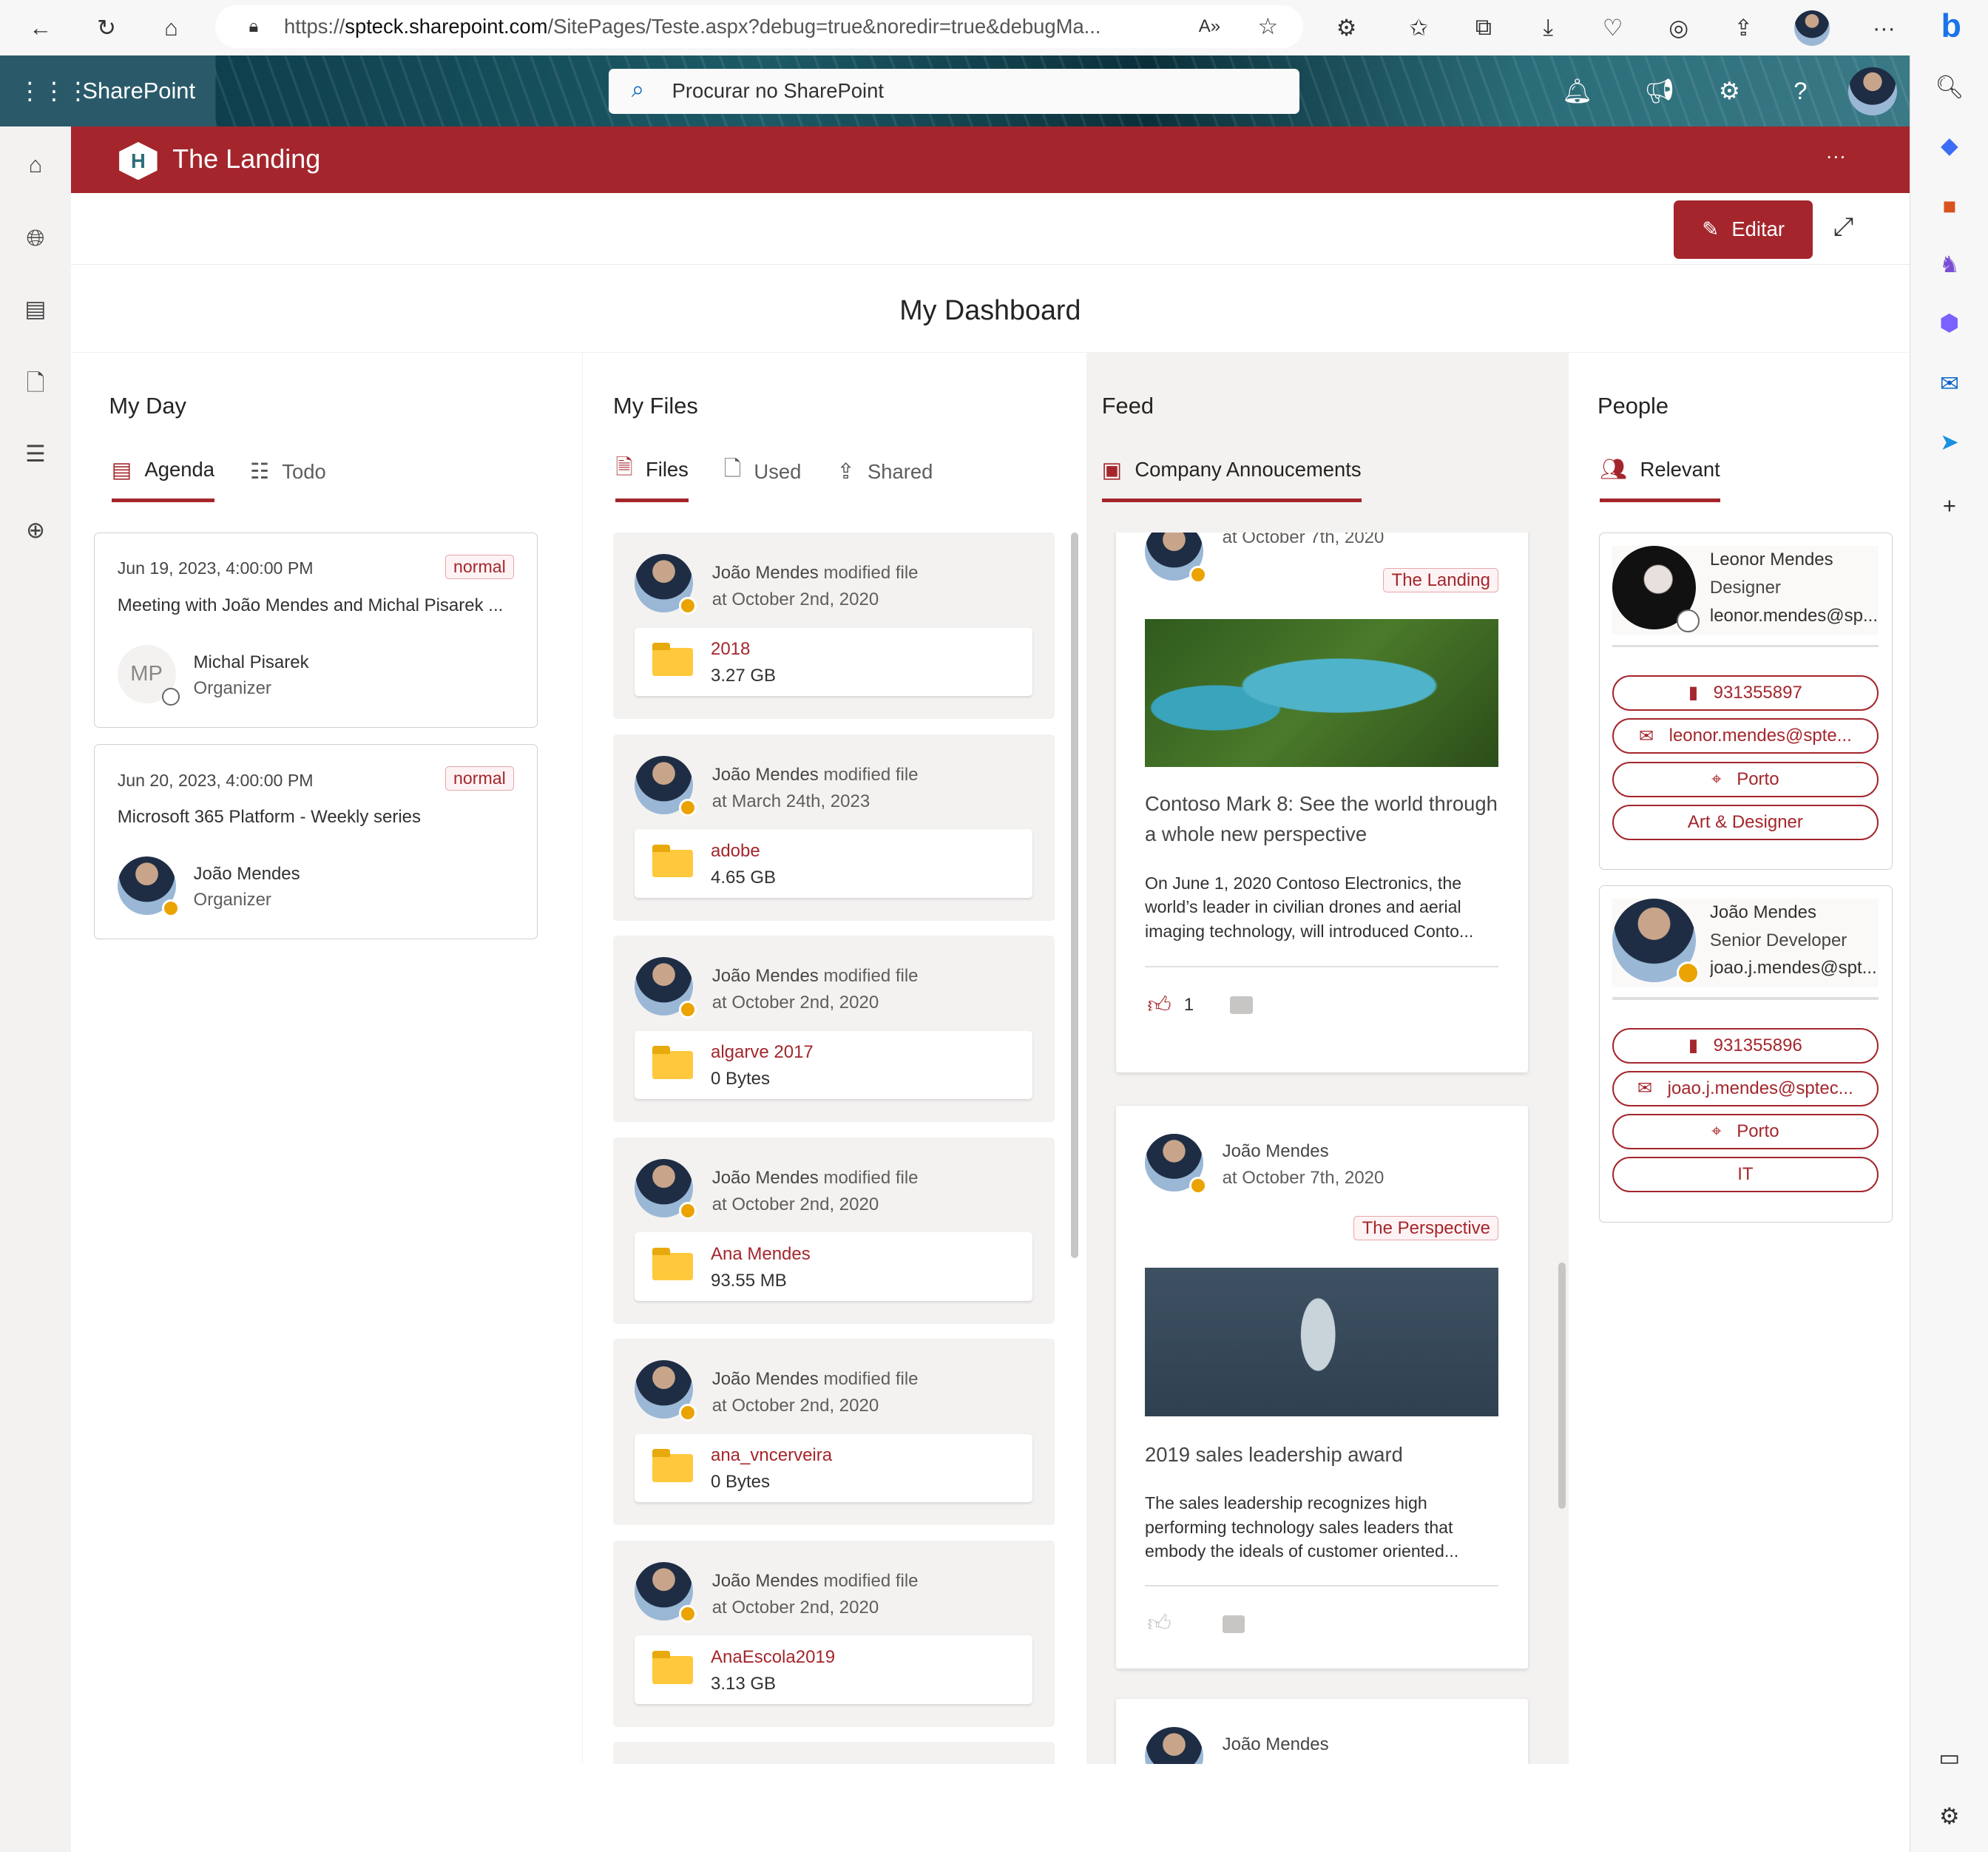 The width and height of the screenshot is (1988, 1852). I want to click on folder-item: 2018 3.27 GB, so click(834, 662).